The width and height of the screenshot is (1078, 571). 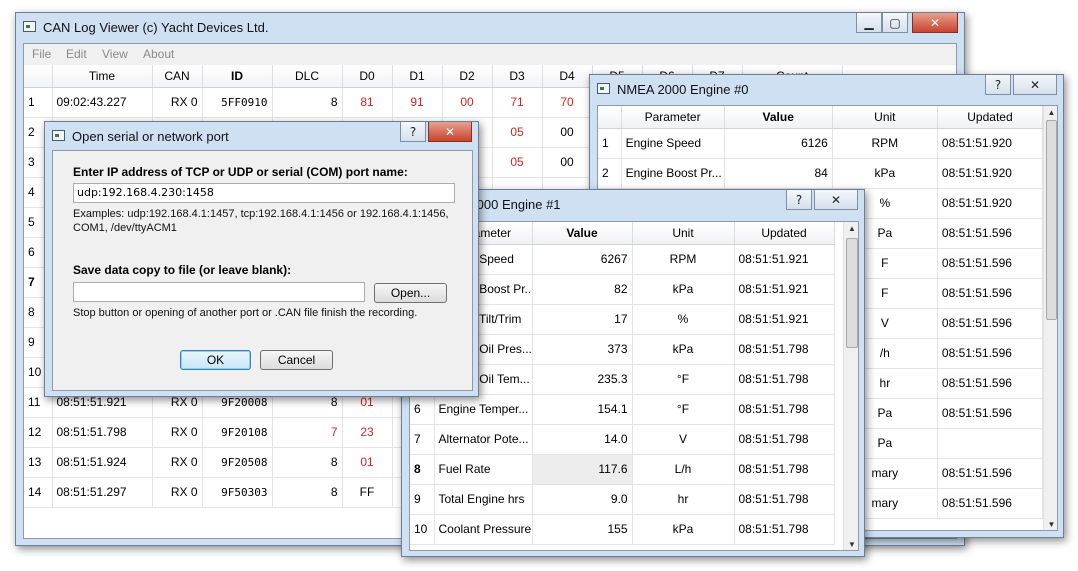 I want to click on engine1-scrollbar: ▲ ▼, so click(x=850, y=386).